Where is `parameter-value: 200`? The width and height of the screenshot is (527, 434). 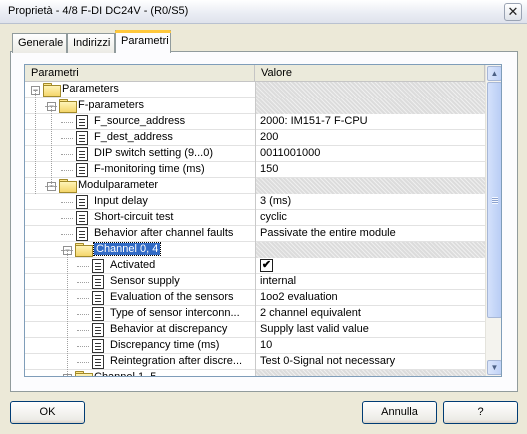
parameter-value: 200 is located at coordinates (269, 137).